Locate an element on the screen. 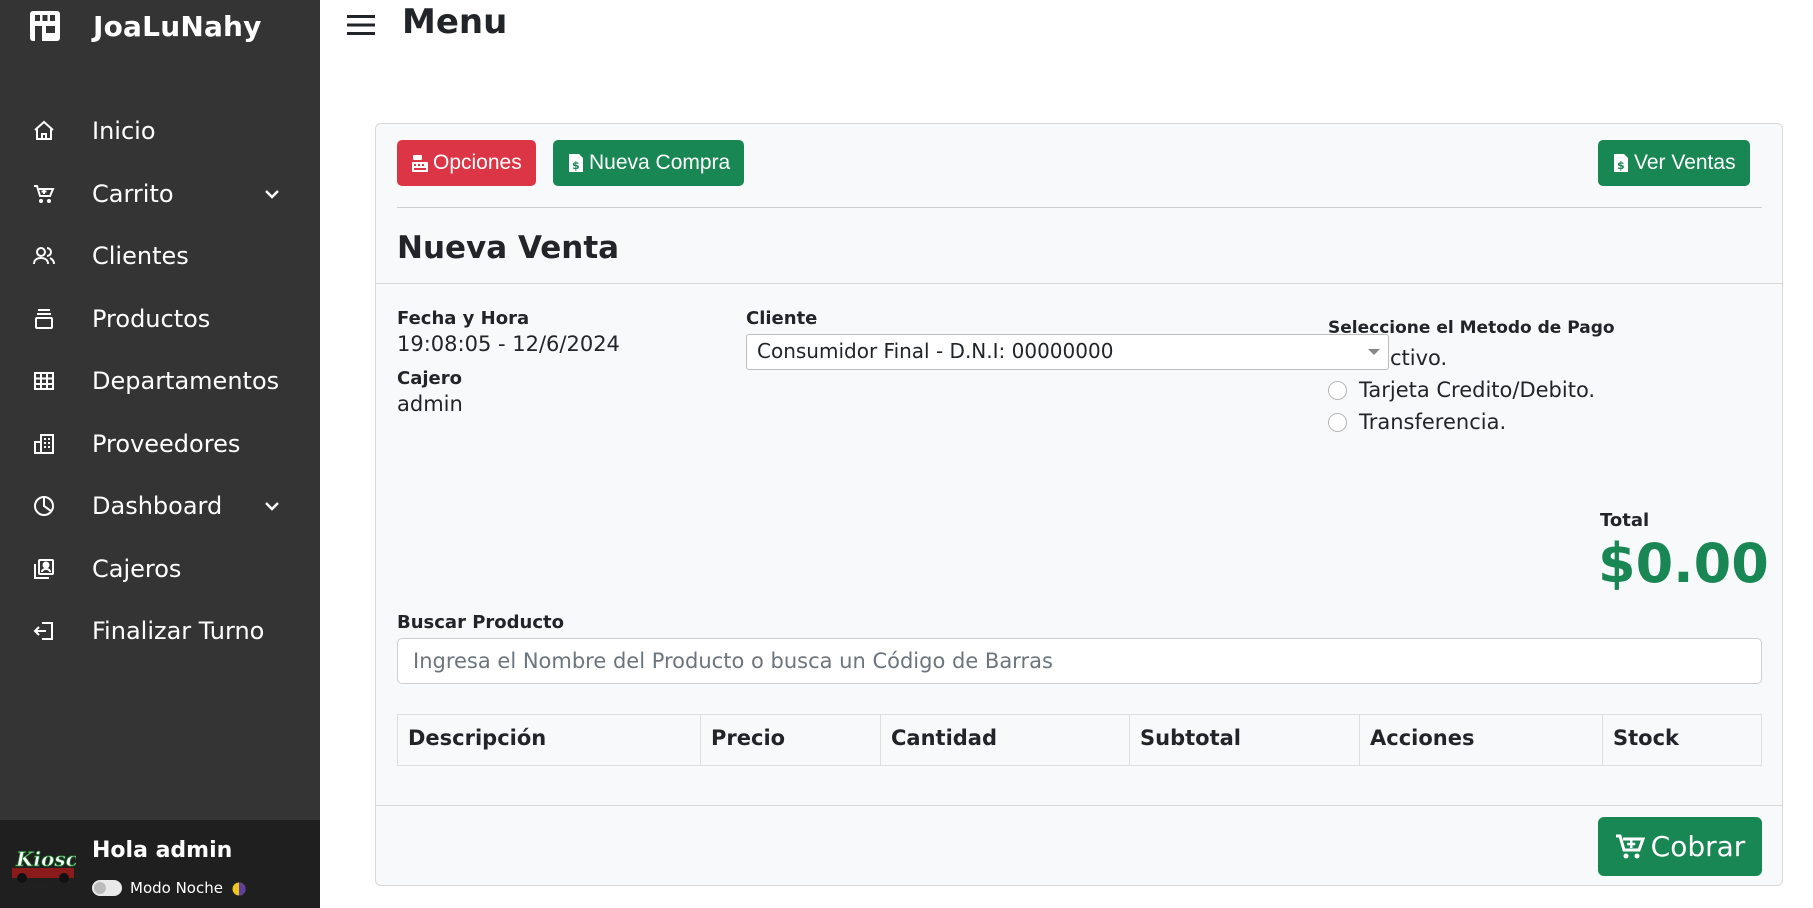  sidebar-item-carrito: Carrito is located at coordinates (160, 194).